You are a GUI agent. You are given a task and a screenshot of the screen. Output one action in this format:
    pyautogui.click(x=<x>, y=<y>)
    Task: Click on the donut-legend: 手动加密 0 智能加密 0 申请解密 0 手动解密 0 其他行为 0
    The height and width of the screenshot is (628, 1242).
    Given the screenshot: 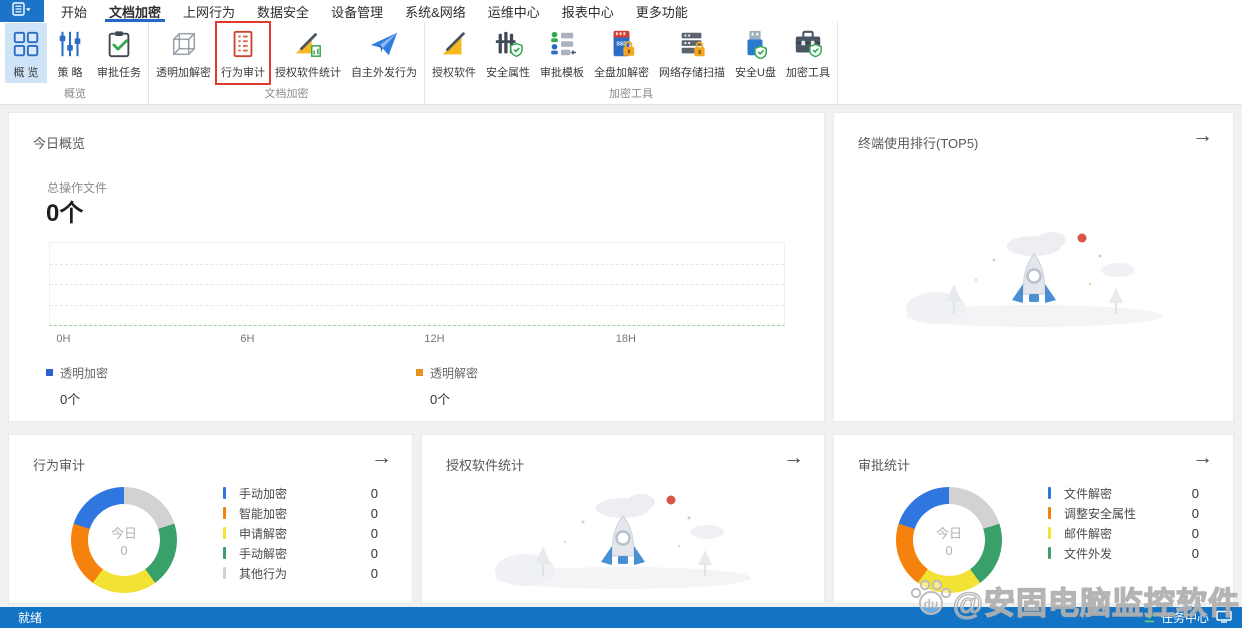 What is the action you would take?
    pyautogui.click(x=300, y=533)
    